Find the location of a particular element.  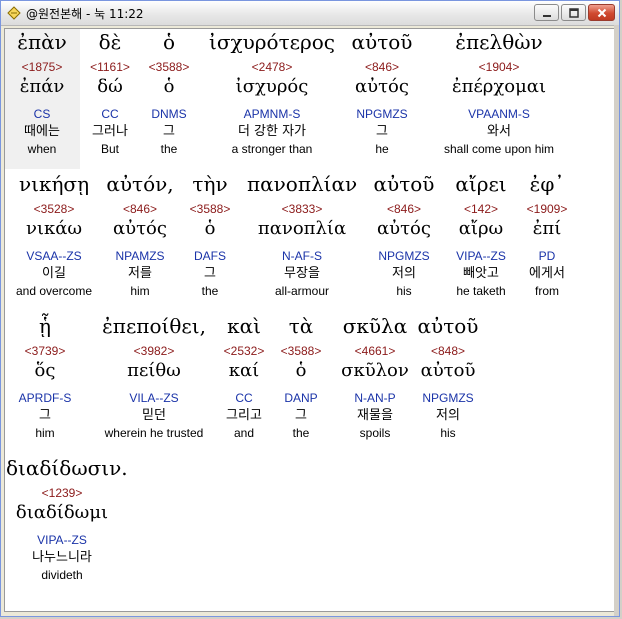

parse-code: VIPA--ZS is located at coordinates (481, 256).